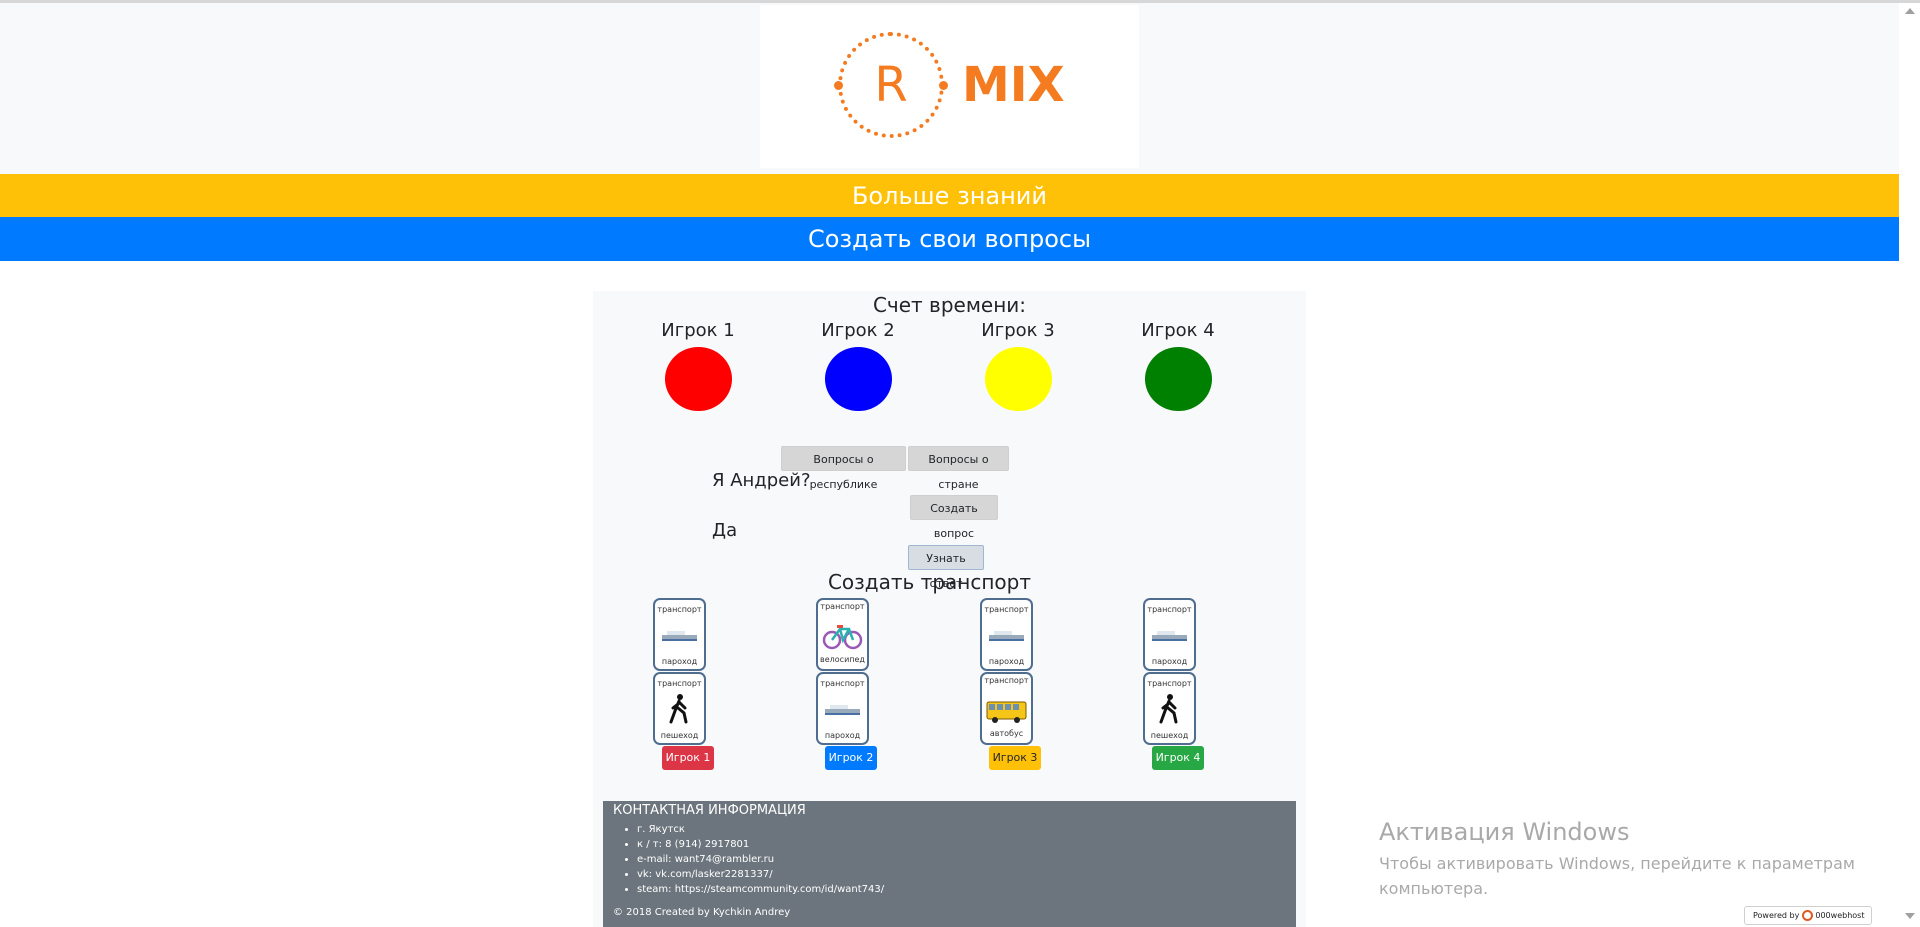  Describe the element at coordinates (1909, 465) in the screenshot. I see `vertical-scrollbar` at that location.